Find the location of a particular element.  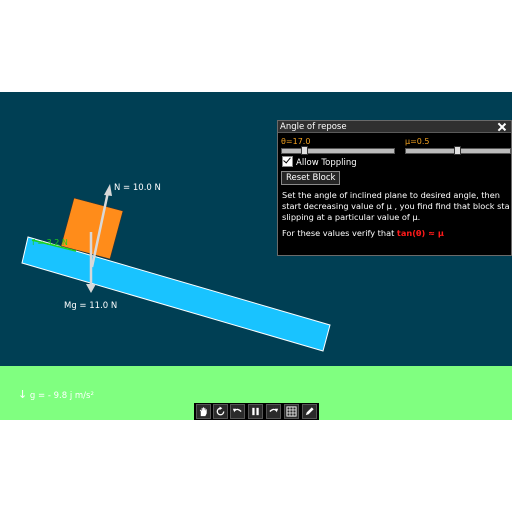

verify-prefix: For these values verify that is located at coordinates (339, 233).